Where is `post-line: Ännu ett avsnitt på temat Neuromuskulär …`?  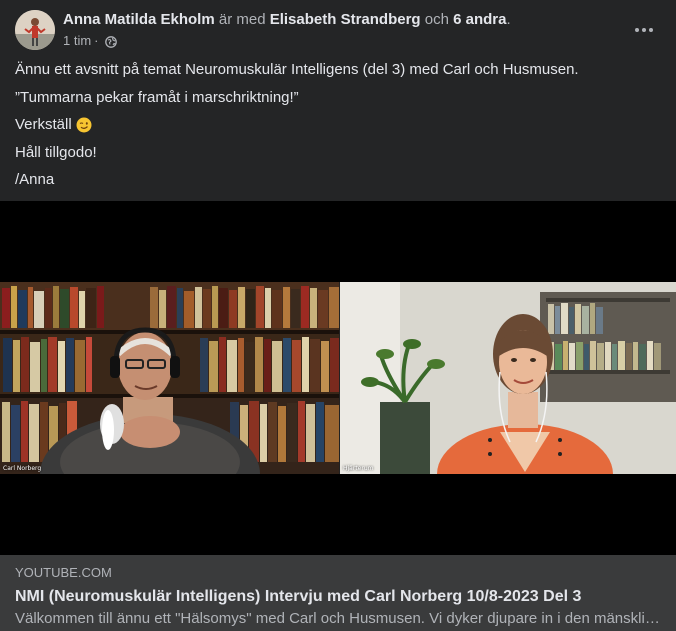
post-line: Ännu ett avsnitt på temat Neuromuskulär … is located at coordinates (297, 69).